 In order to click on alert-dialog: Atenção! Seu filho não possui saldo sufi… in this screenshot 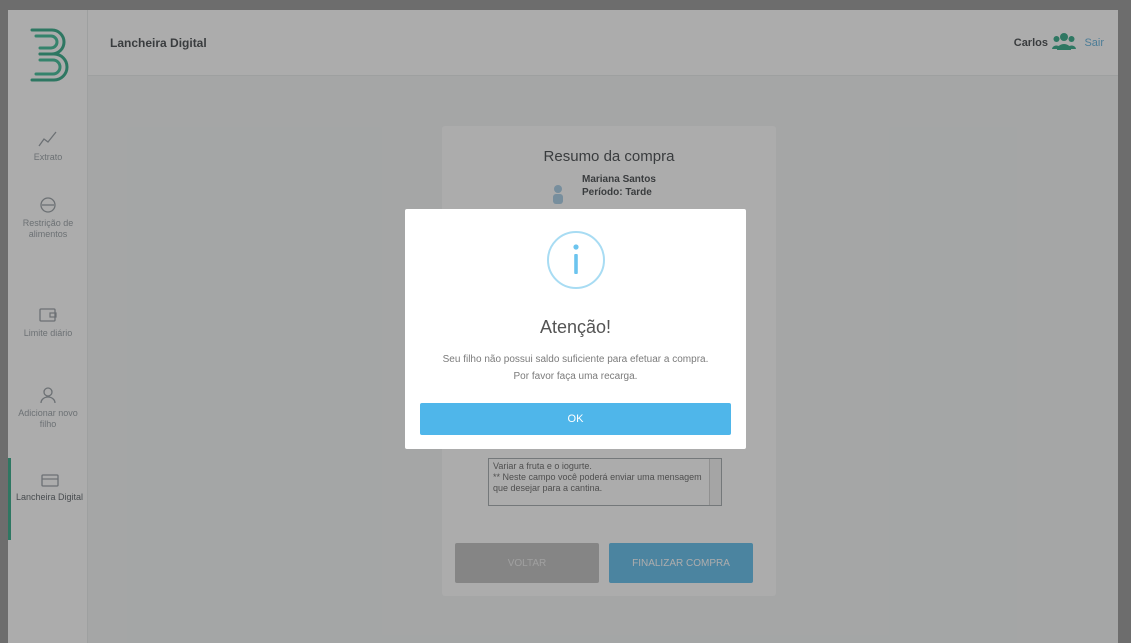, I will do `click(575, 329)`.